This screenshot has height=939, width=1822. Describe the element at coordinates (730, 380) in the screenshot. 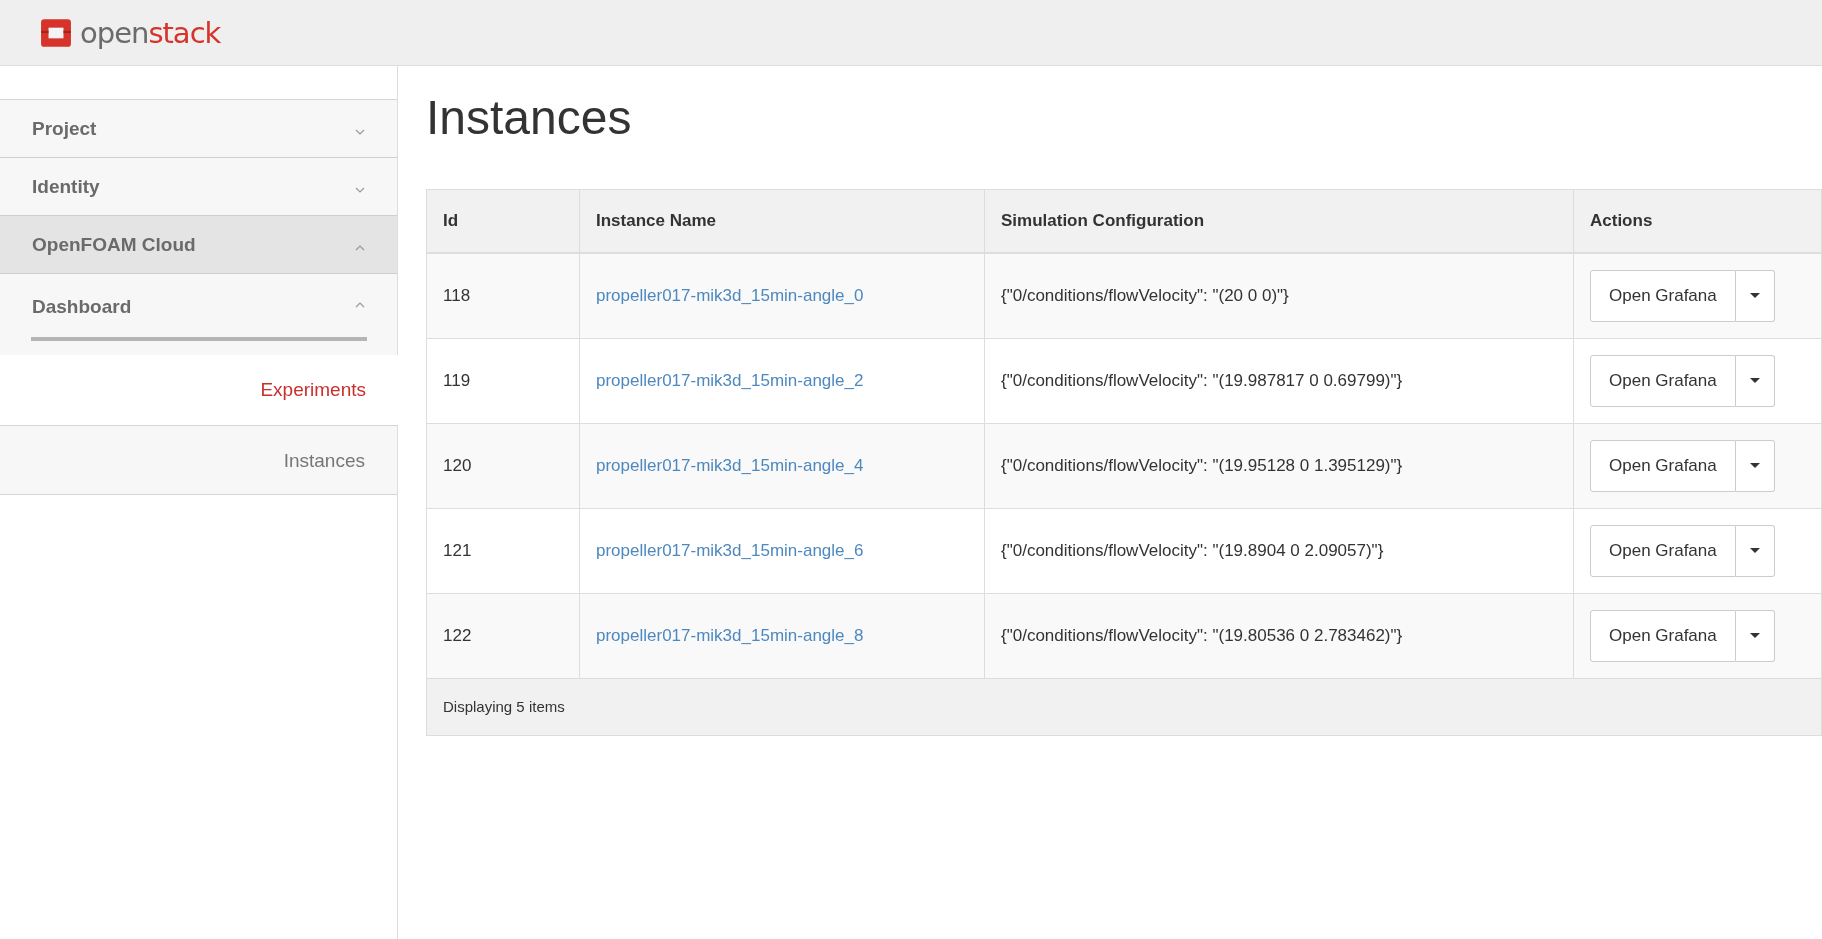

I see `instance-link: propeller017-mik3d_15min-angle_2` at that location.